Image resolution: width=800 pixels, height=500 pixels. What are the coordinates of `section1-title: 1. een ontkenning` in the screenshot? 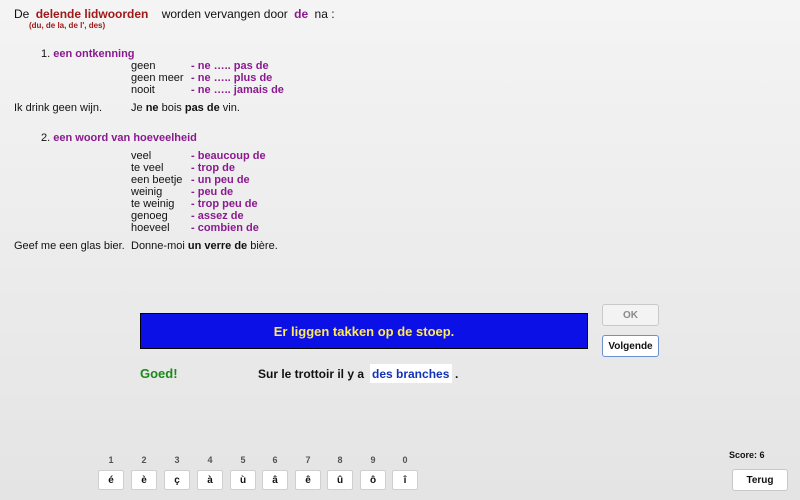 It's located at (88, 54).